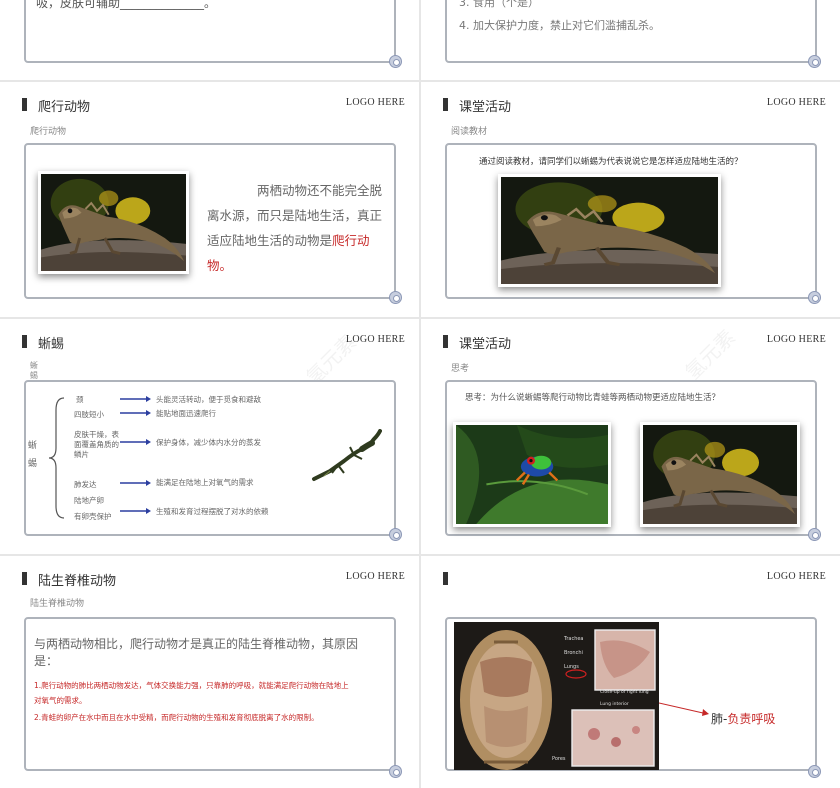 This screenshot has height=788, width=840. What do you see at coordinates (208, 442) in the screenshot?
I see `anatomy-row-right: 保护身体，减少体内水分的蒸发` at bounding box center [208, 442].